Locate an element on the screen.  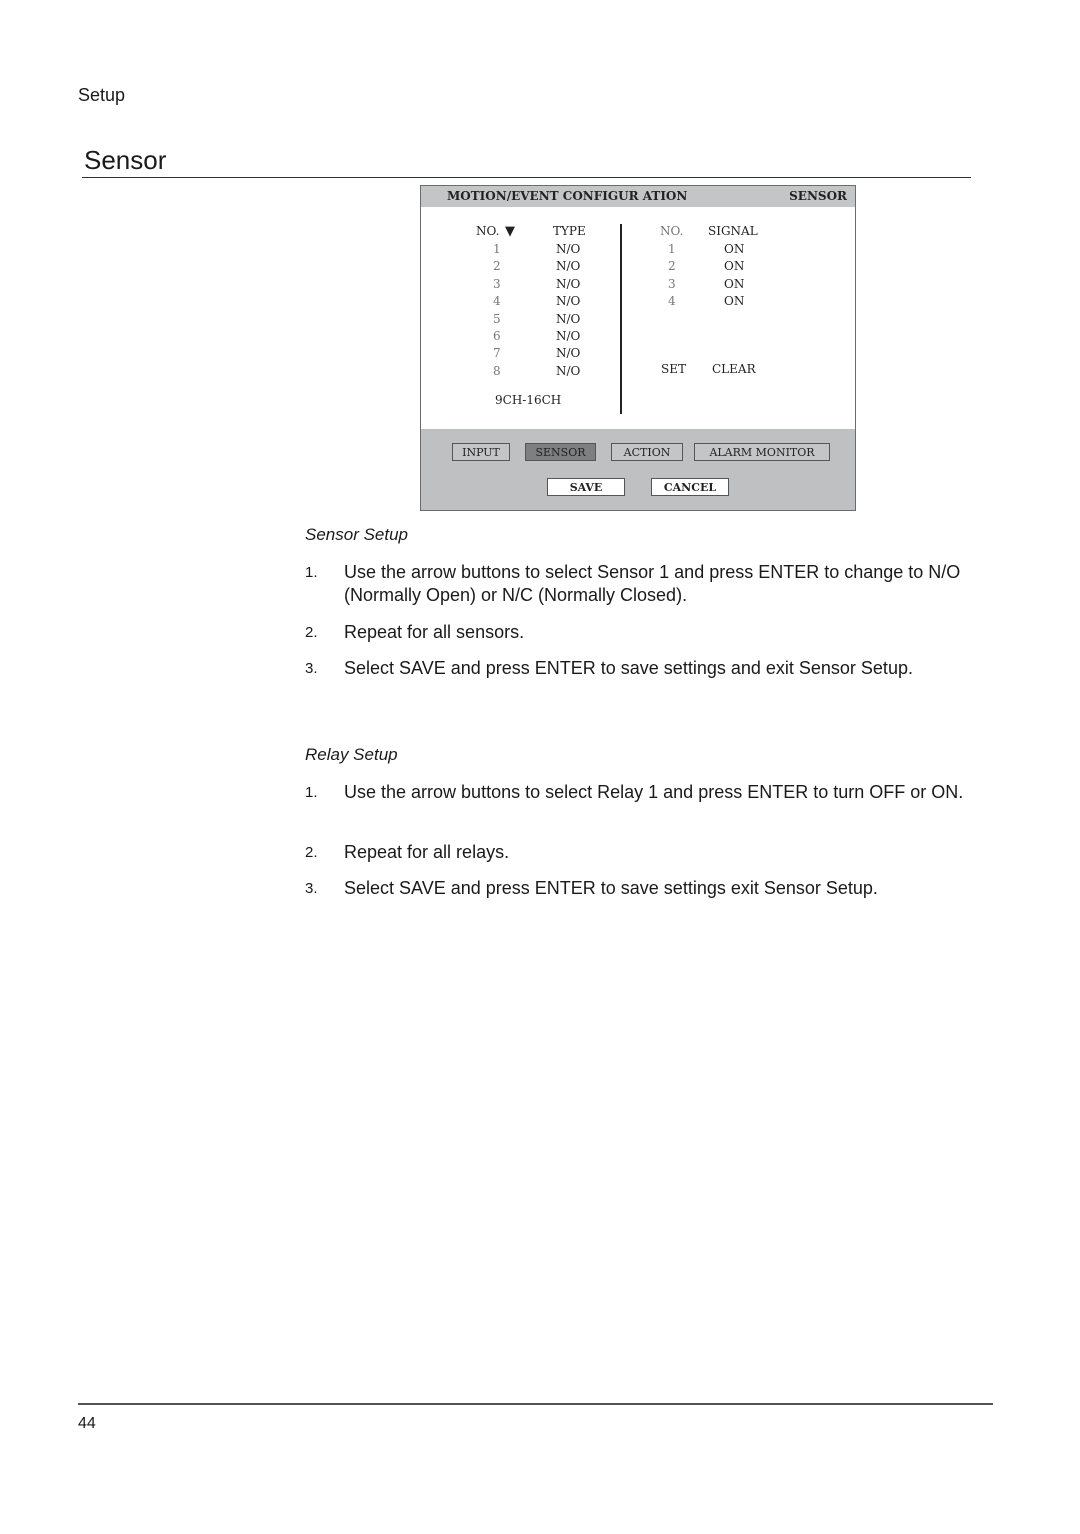
sensor-row-no: 8 is located at coordinates (497, 370).